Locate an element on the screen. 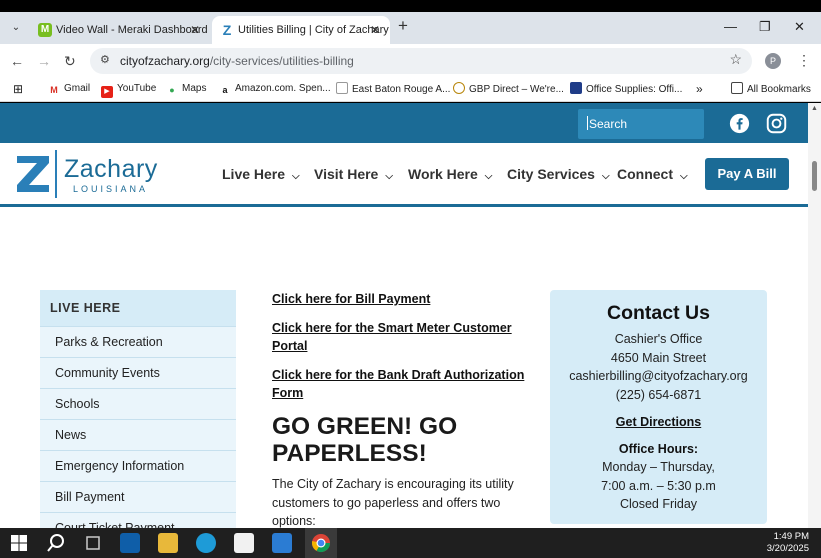  file-explorer-icon is located at coordinates (168, 543).